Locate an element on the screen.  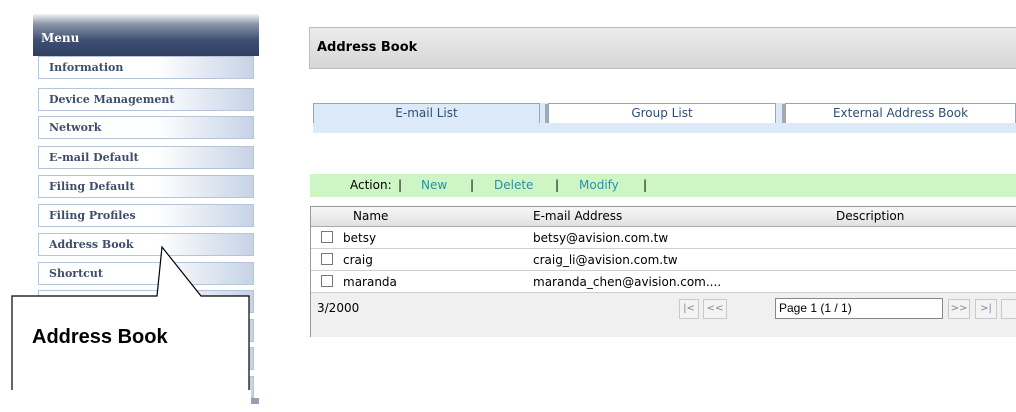
row-name: maranda is located at coordinates (370, 282).